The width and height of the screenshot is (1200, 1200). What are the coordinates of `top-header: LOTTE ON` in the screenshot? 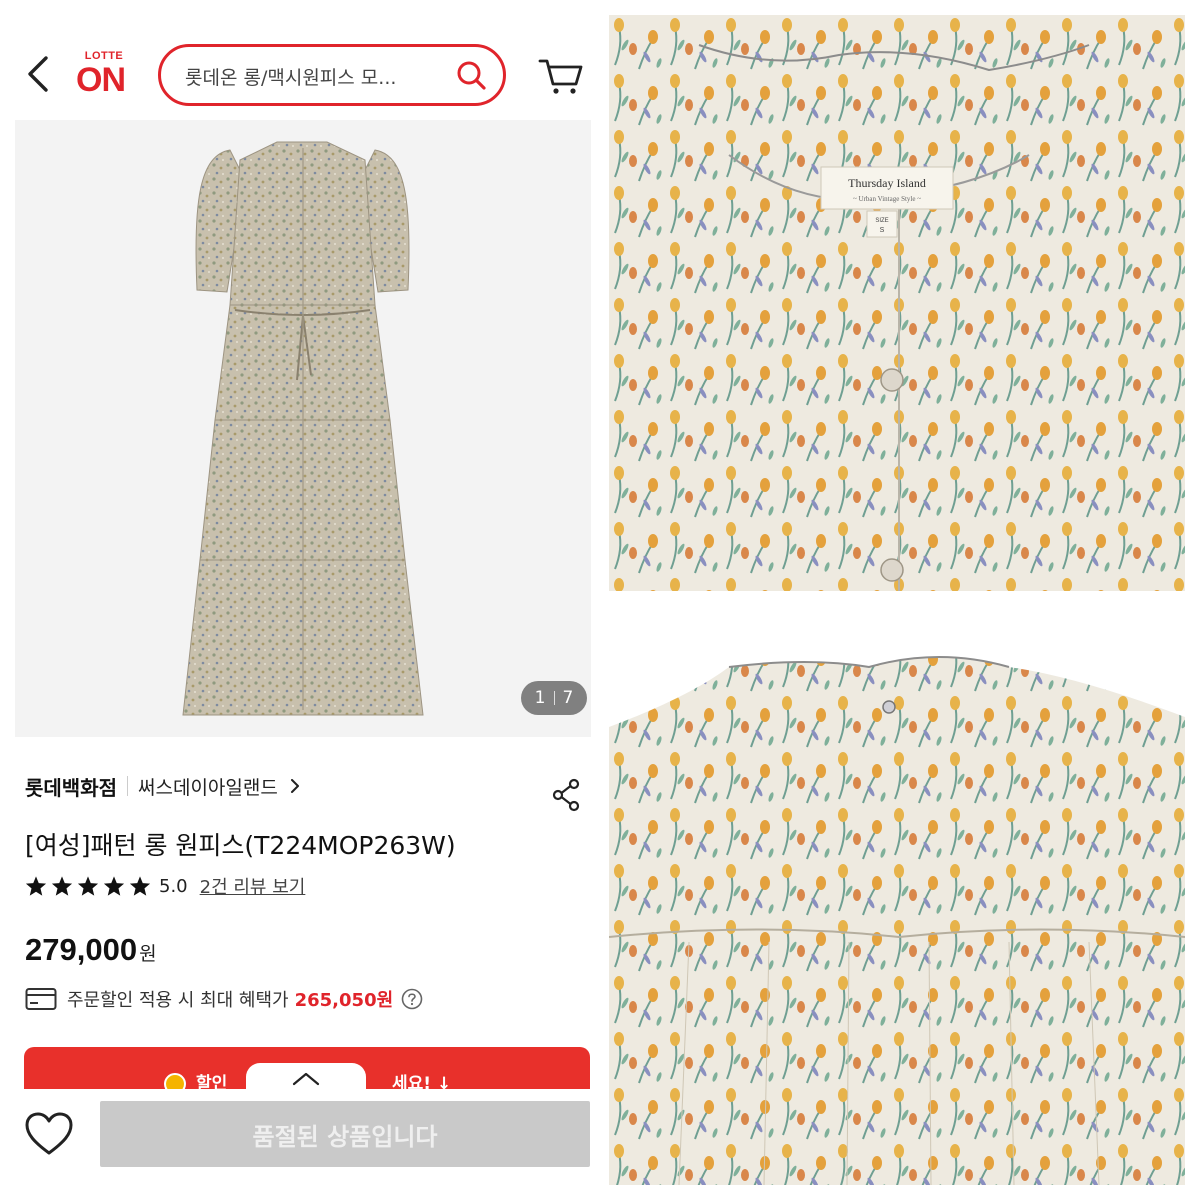 It's located at (300, 74).